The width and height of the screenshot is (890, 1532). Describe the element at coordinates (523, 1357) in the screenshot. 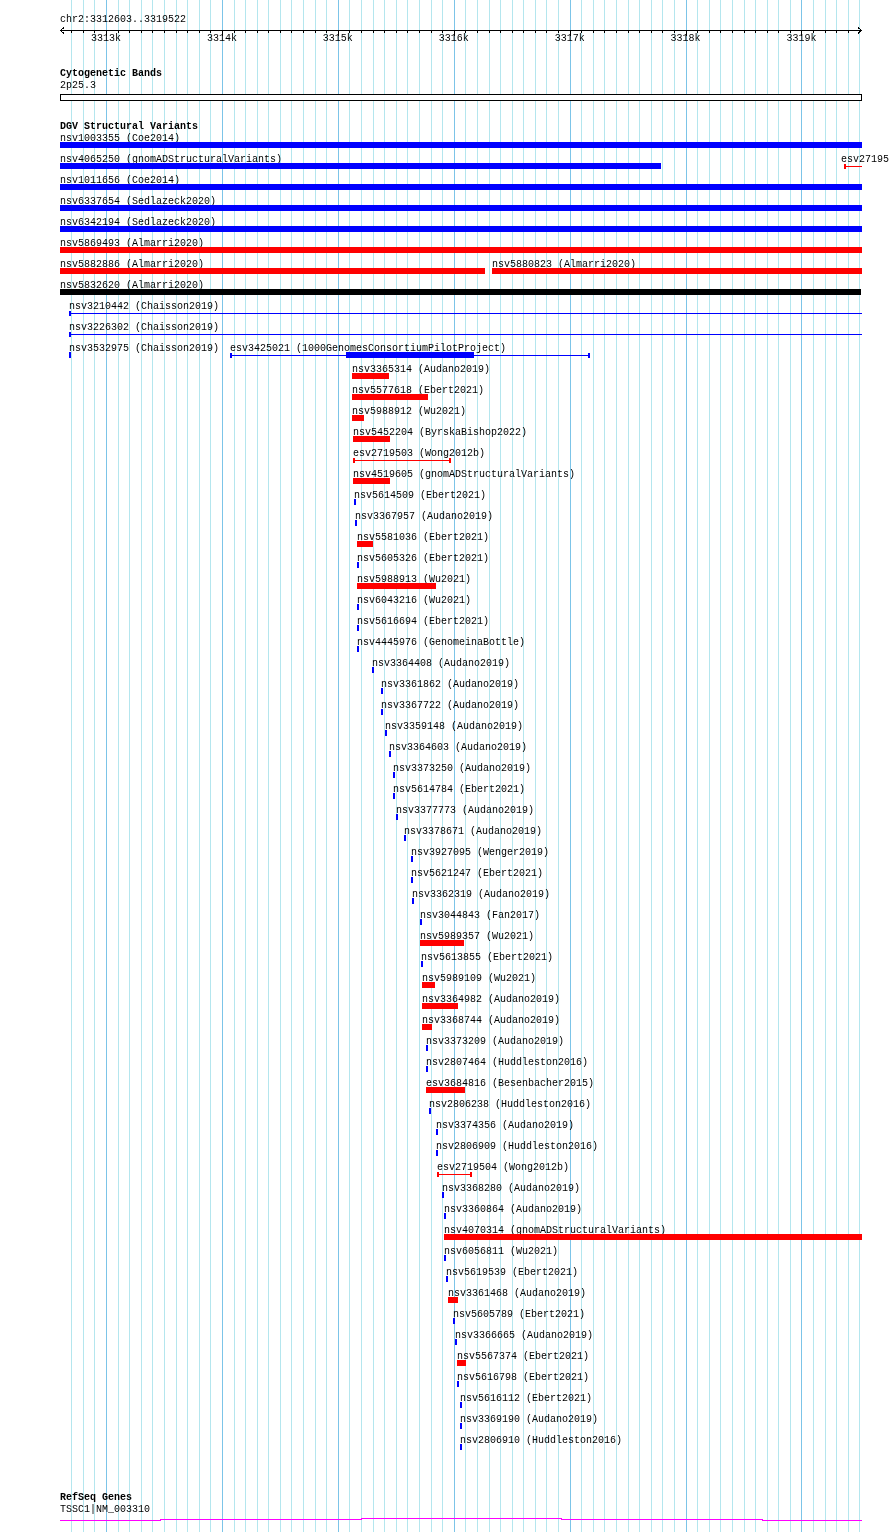

I see `variant-label: nsv5567374 (Ebert2021)` at that location.